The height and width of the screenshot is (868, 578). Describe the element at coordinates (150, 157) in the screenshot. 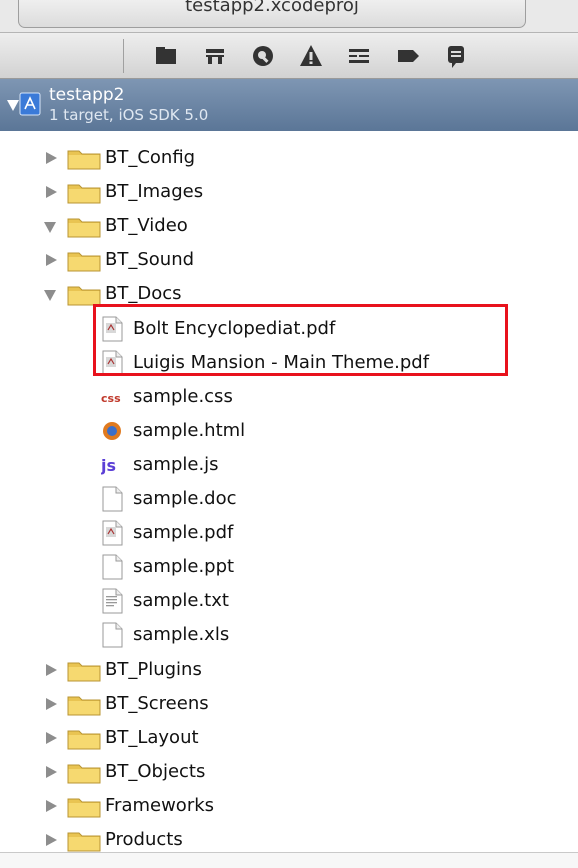

I see `folder-label: BT_Config` at that location.